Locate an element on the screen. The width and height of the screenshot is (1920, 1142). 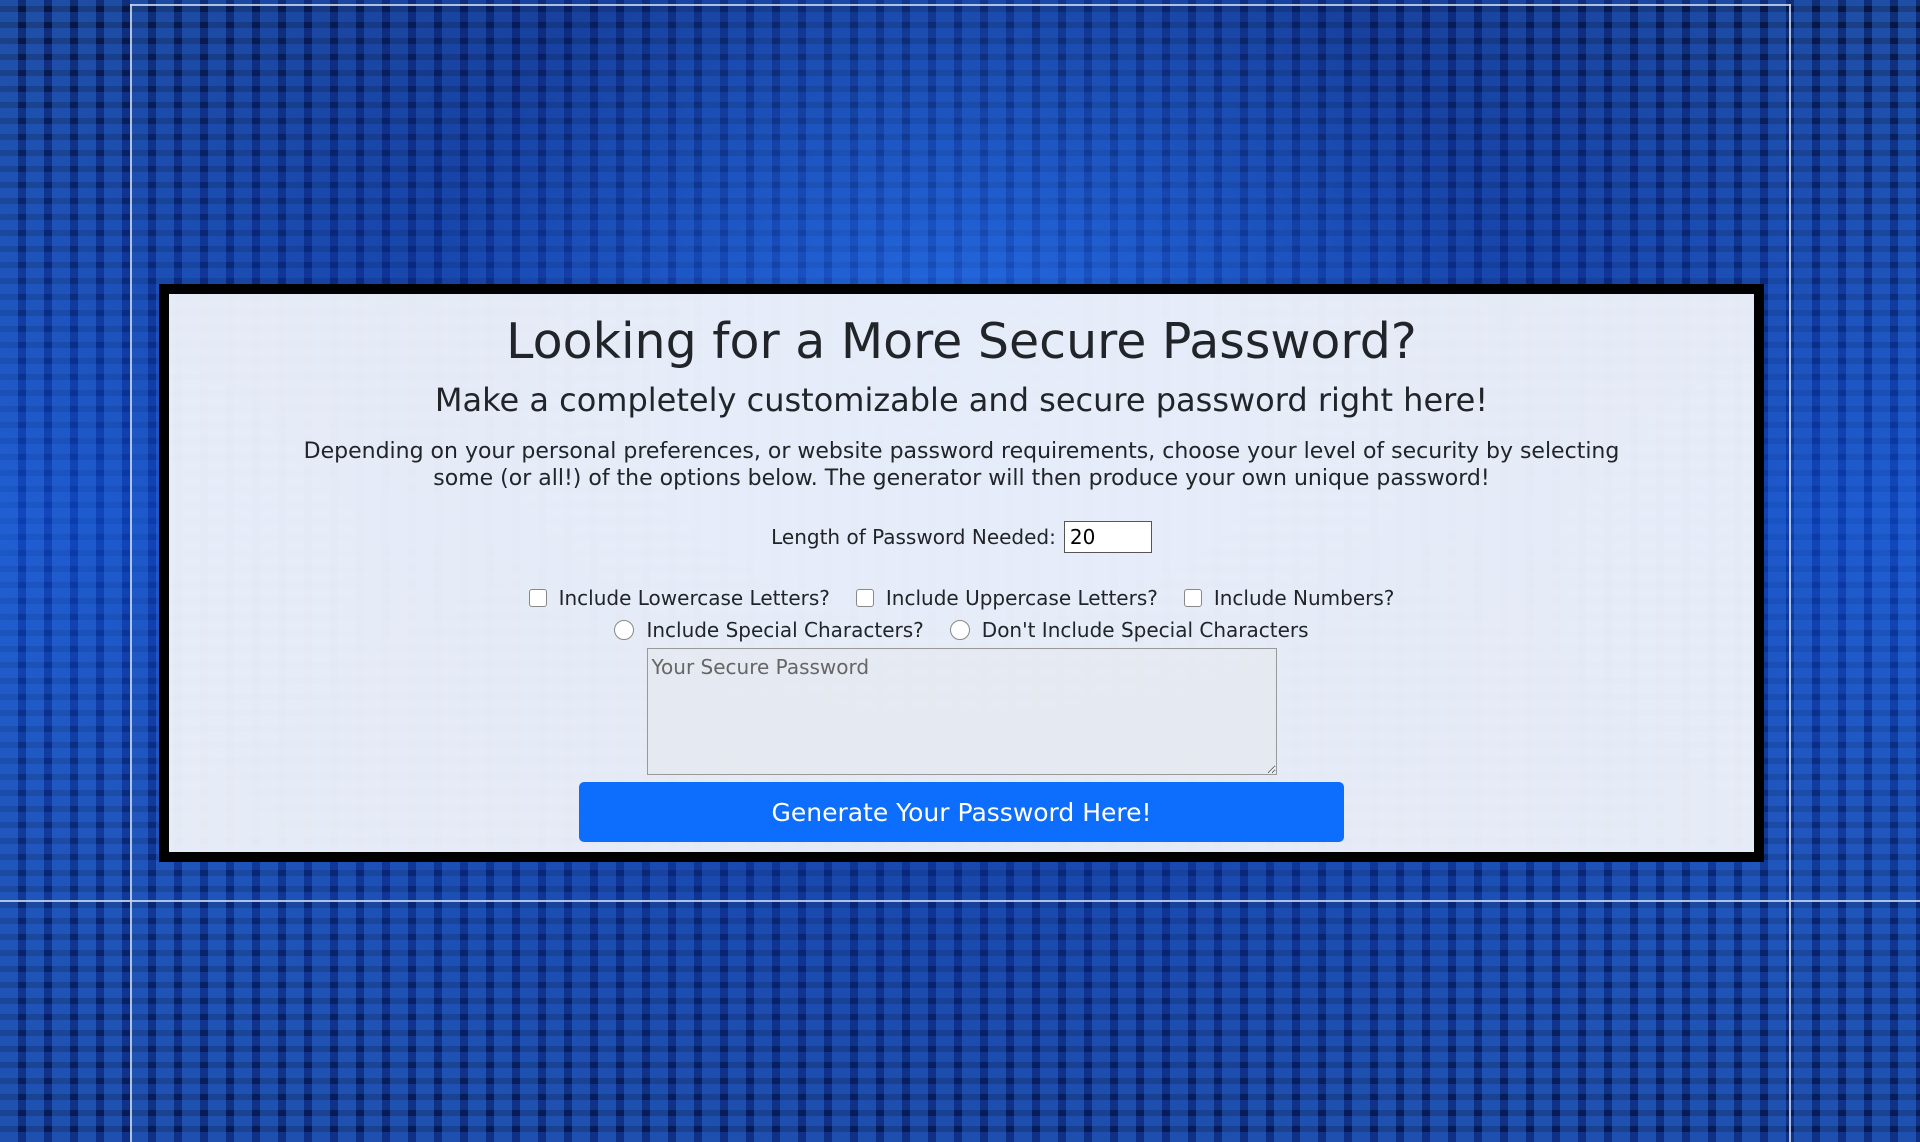
special-radio is located at coordinates (624, 630).